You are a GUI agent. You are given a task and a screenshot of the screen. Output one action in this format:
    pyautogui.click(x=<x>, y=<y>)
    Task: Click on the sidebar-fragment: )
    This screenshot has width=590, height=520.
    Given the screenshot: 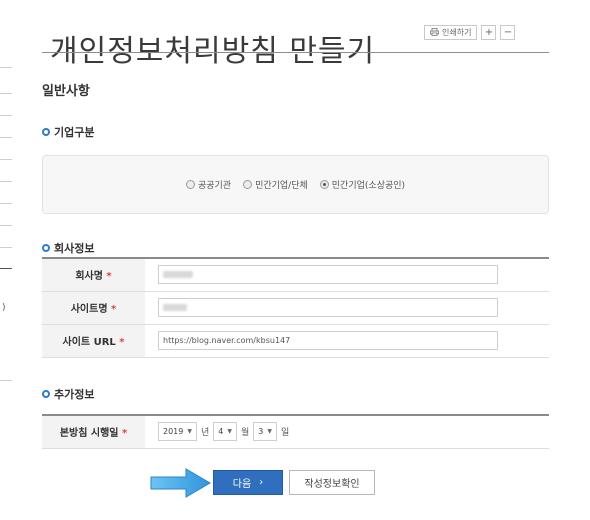 What is the action you would take?
    pyautogui.click(x=6, y=225)
    